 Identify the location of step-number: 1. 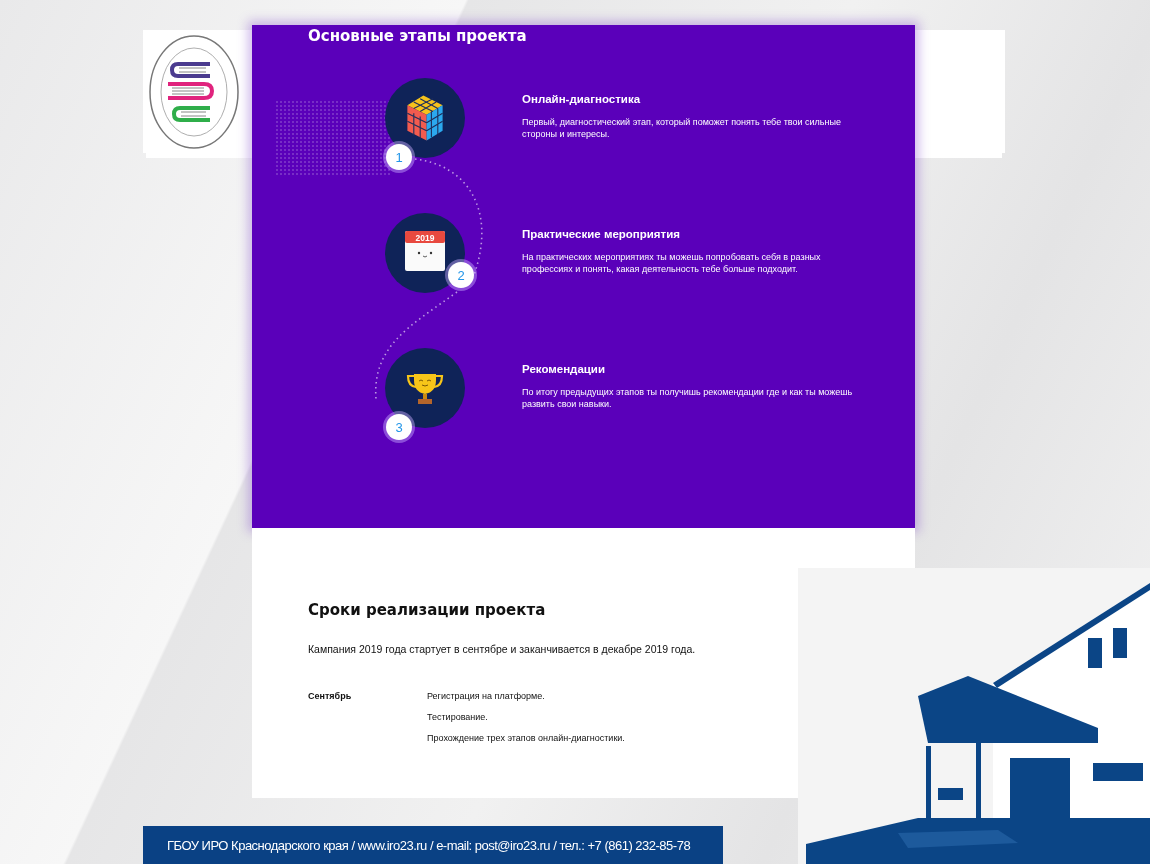
(399, 157).